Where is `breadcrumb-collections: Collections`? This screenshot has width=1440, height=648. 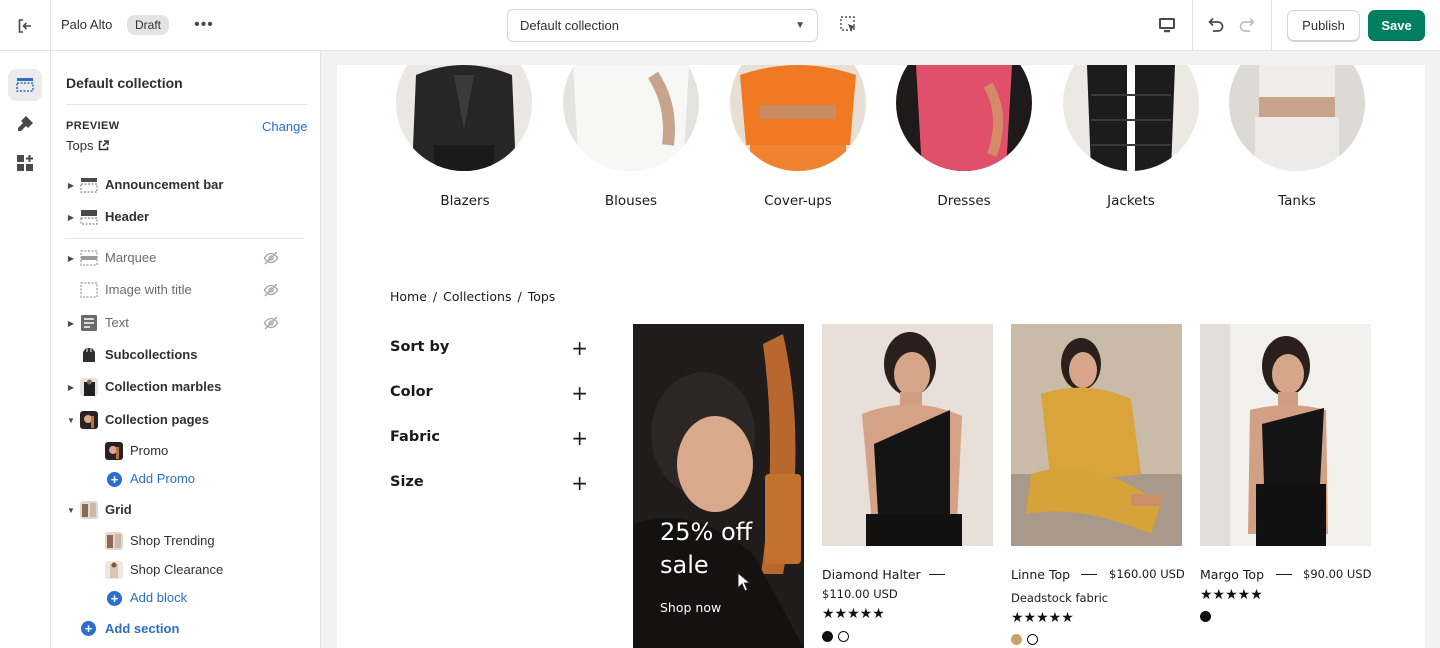
breadcrumb-collections: Collections is located at coordinates (477, 296).